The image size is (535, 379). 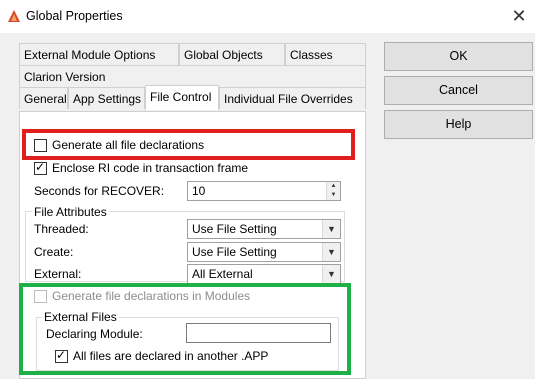 What do you see at coordinates (458, 124) in the screenshot?
I see `help-button: Help` at bounding box center [458, 124].